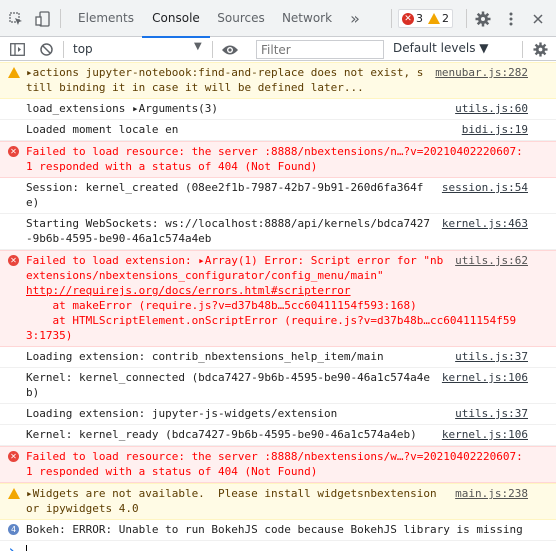  What do you see at coordinates (122, 108) in the screenshot?
I see `message-text: load_extensions ▸Arguments(3)` at bounding box center [122, 108].